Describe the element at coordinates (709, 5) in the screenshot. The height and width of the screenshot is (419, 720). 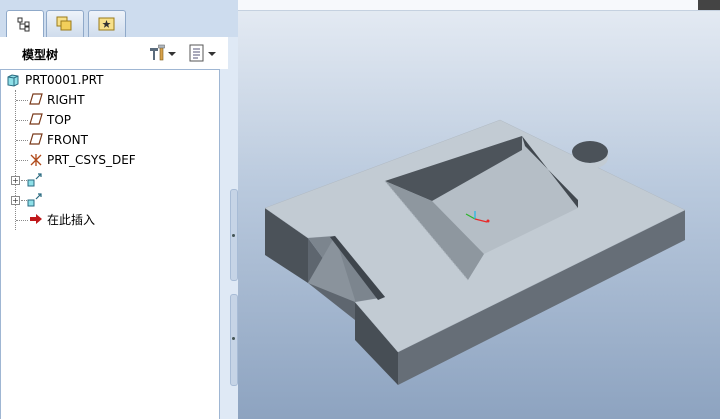
I see `corner-indicator` at that location.